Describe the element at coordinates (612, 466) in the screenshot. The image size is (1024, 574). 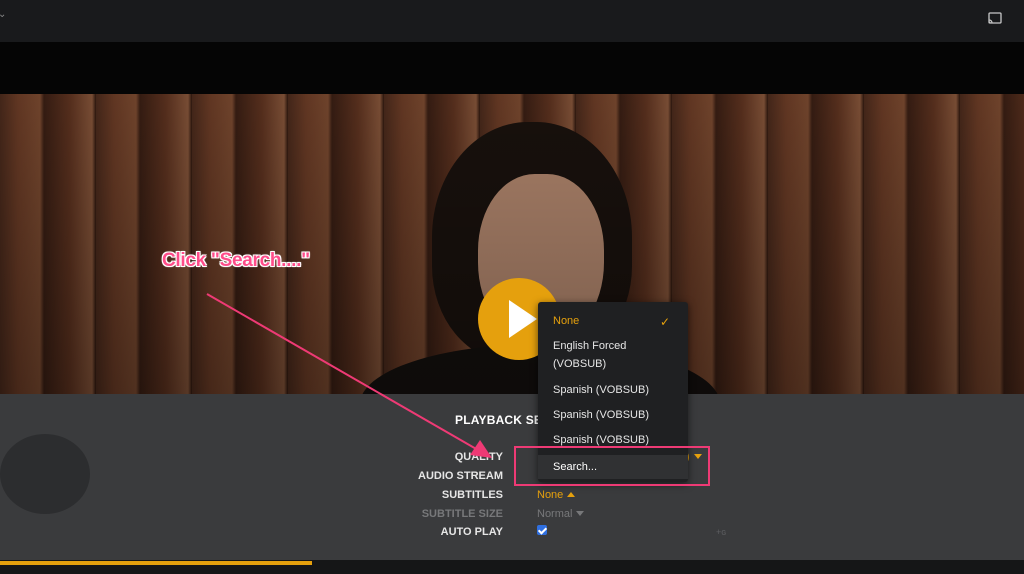
I see `annotation-highlight-box` at that location.